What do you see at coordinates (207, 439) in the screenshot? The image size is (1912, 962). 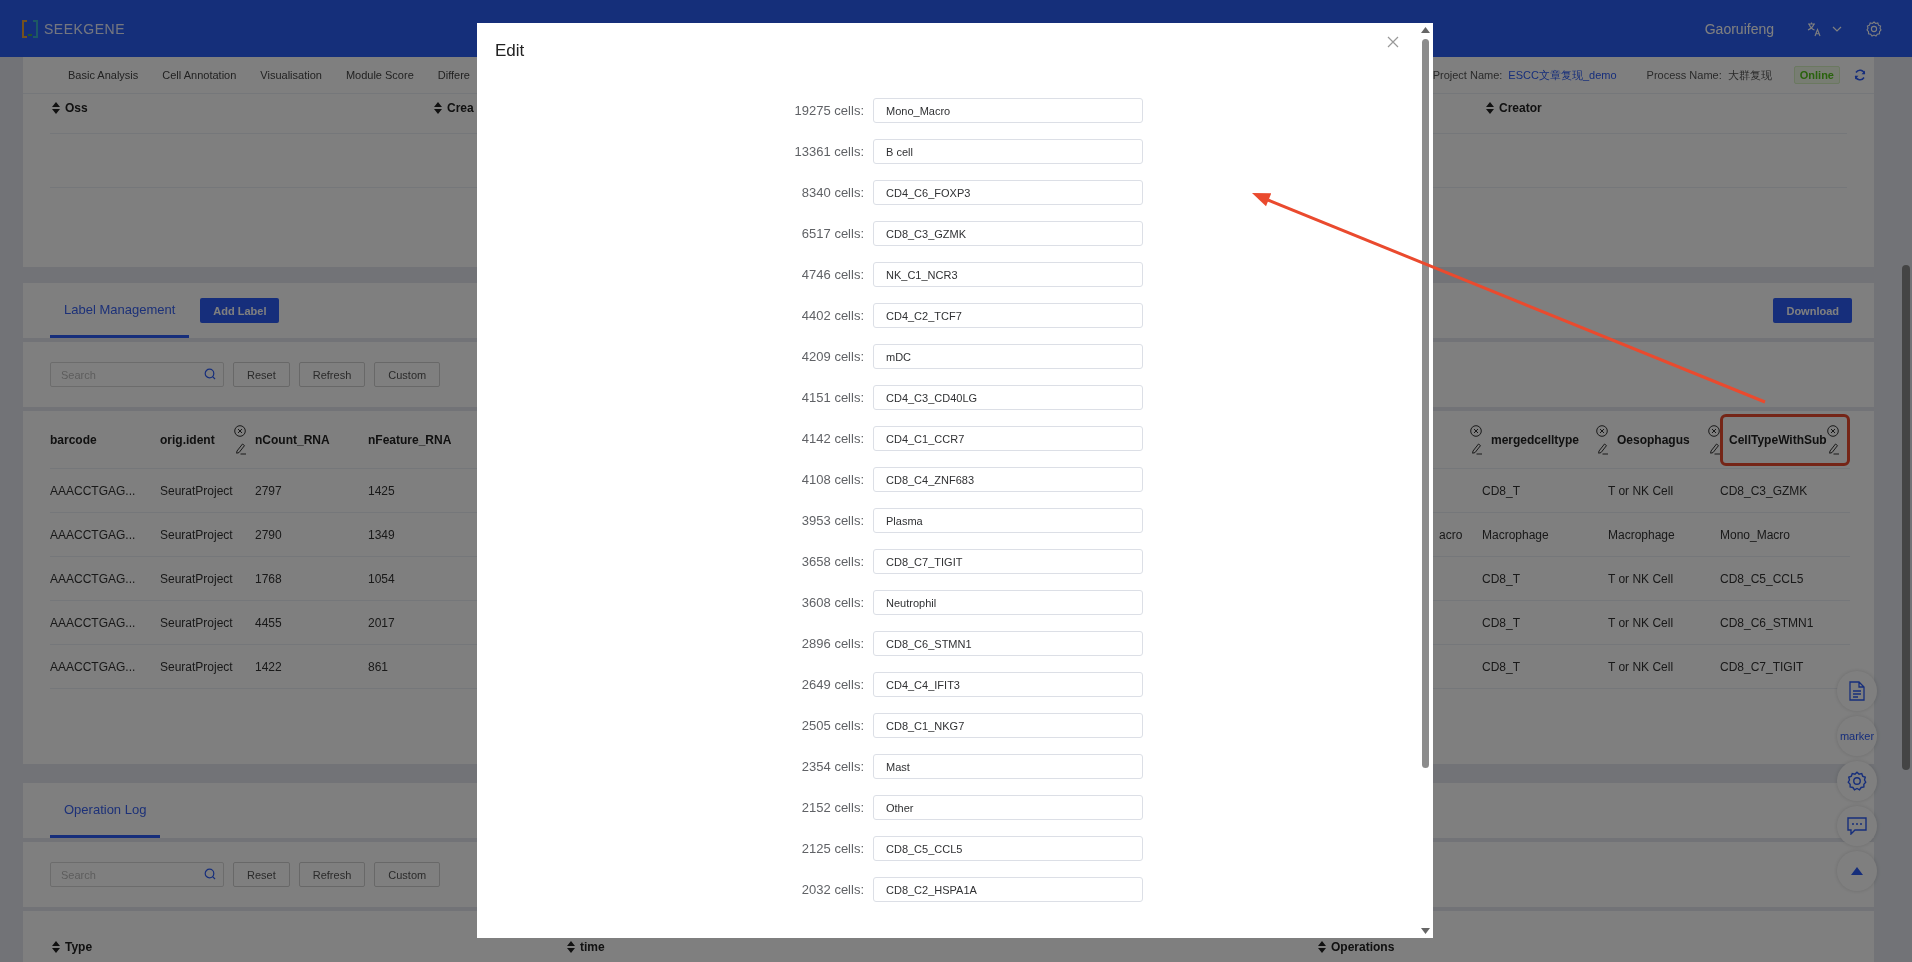 I see `column-header: orig.ident` at bounding box center [207, 439].